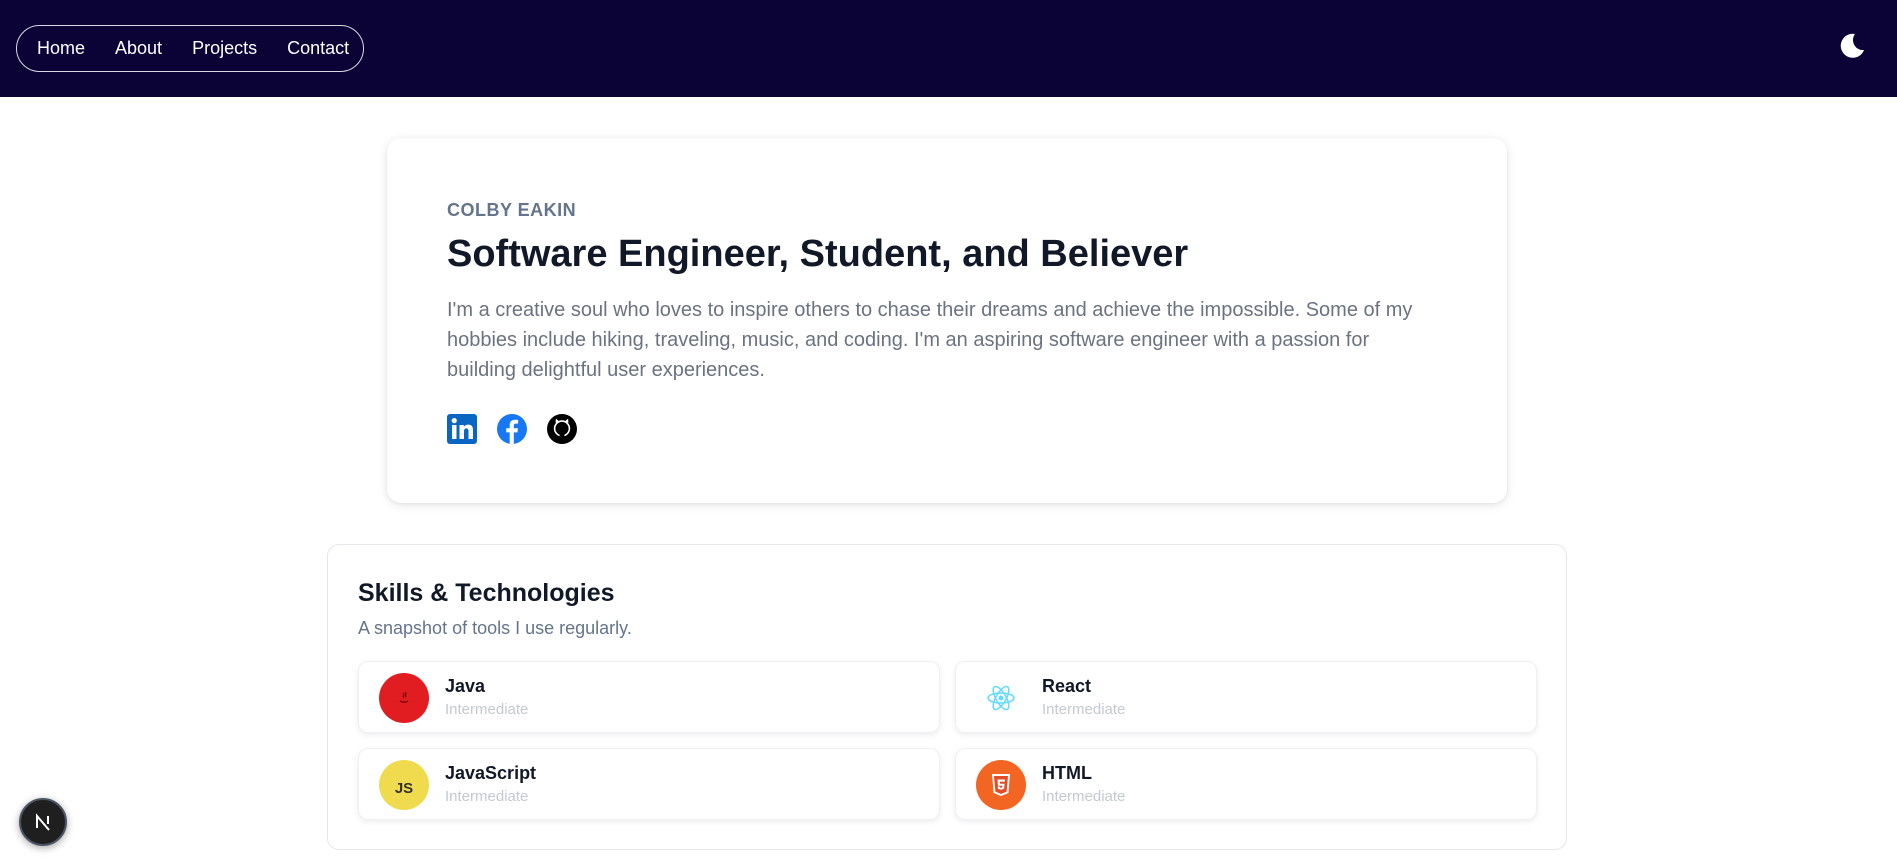 The image size is (1897, 866). Describe the element at coordinates (404, 788) in the screenshot. I see `javascript-icon-text: JS` at that location.